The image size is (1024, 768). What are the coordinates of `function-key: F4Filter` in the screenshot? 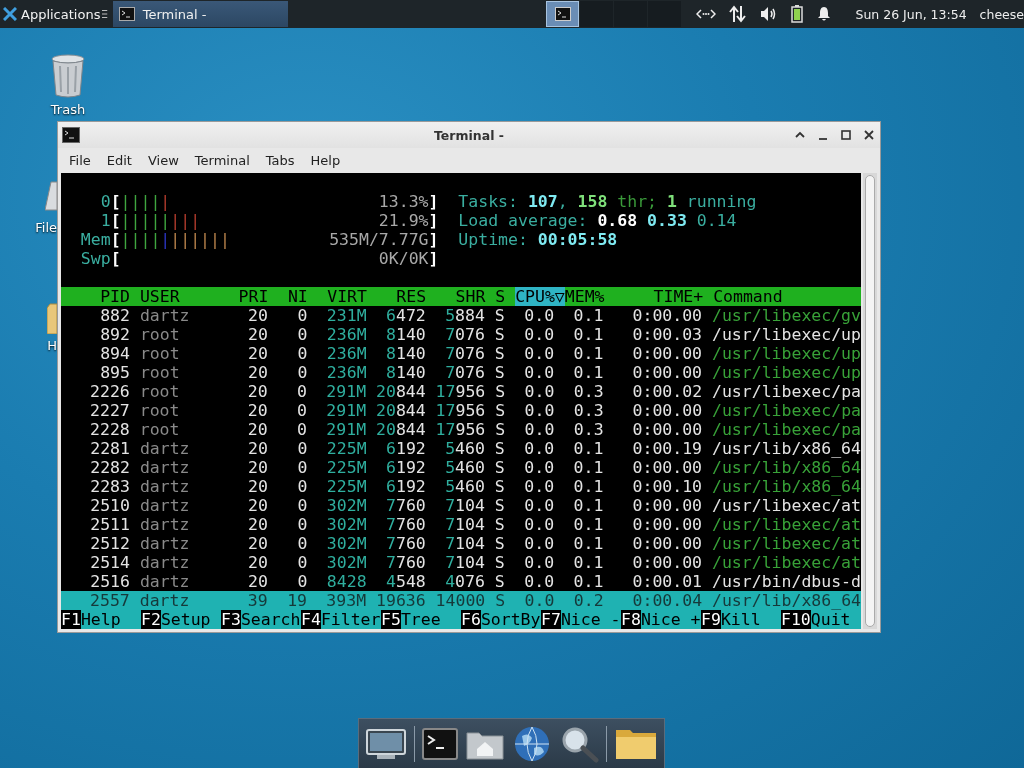 It's located at (340, 619).